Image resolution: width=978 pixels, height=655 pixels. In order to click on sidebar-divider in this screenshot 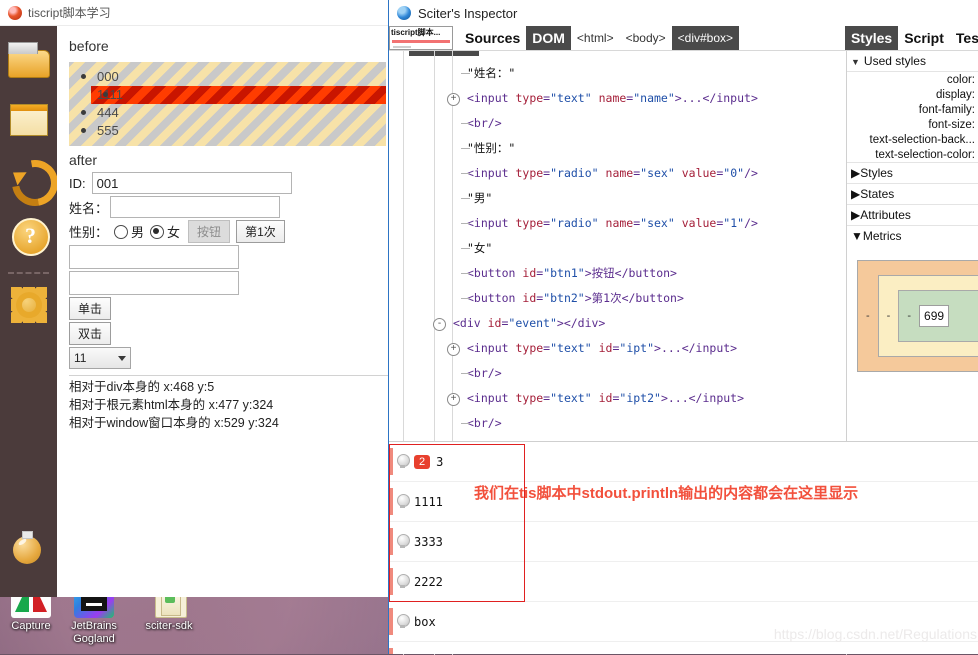, I will do `click(28, 273)`.